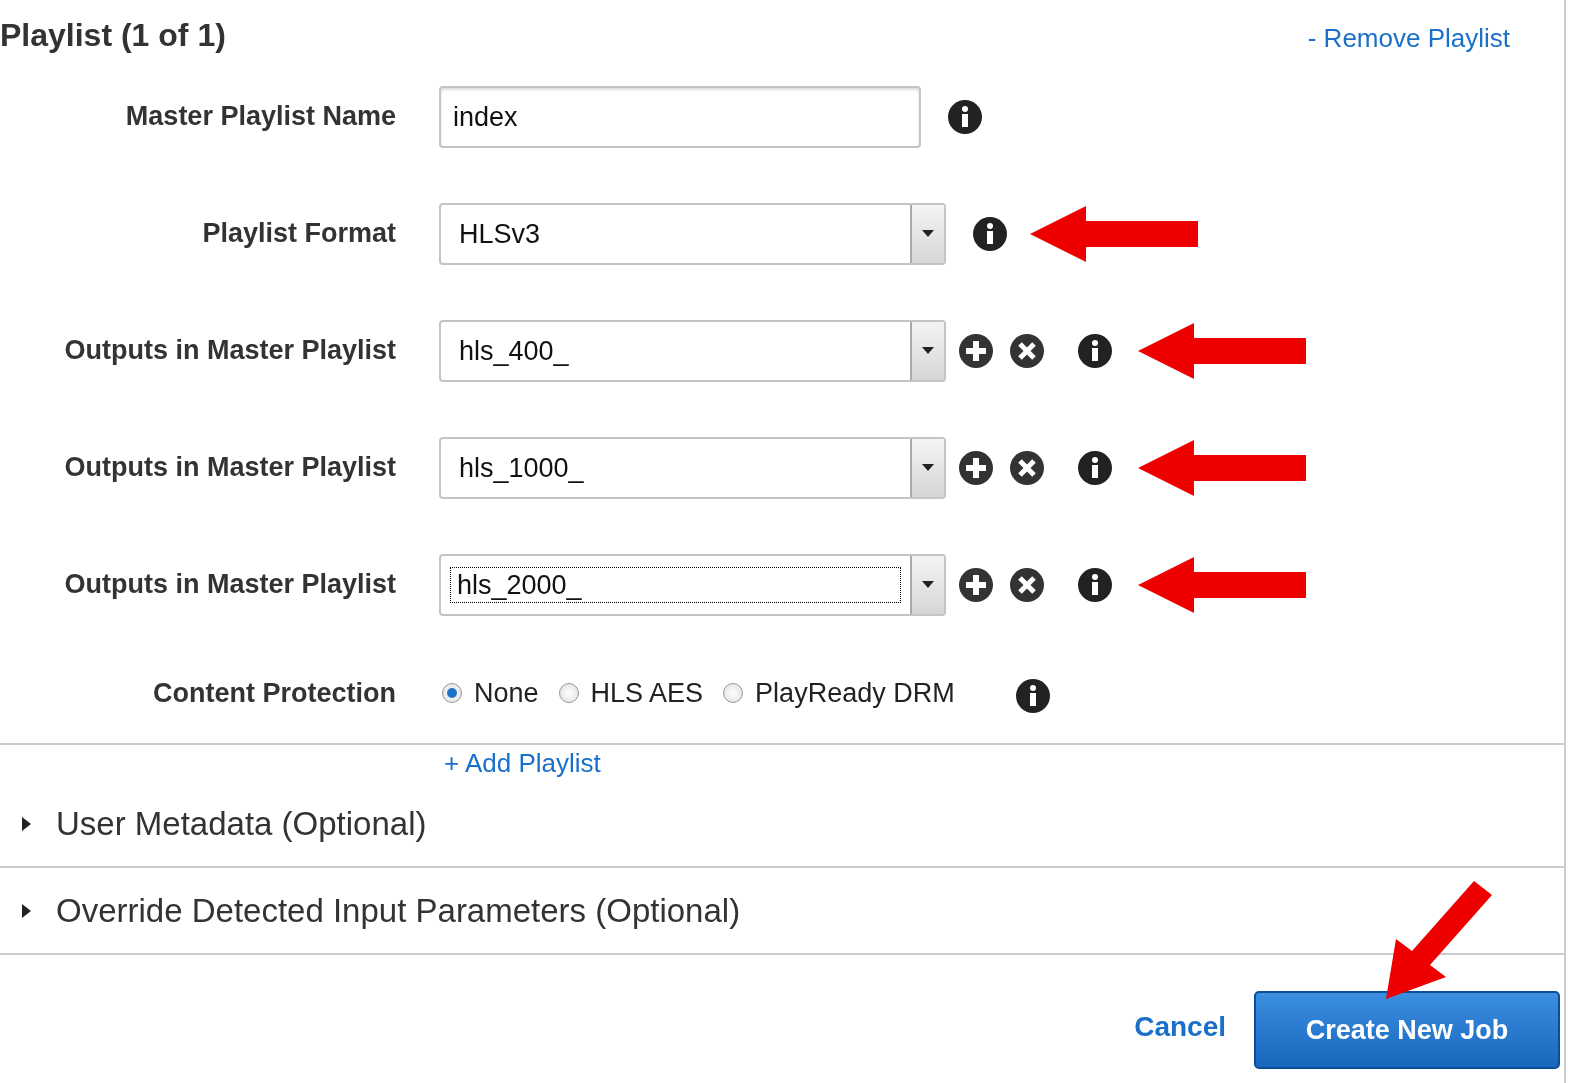 This screenshot has height=1083, width=1582. What do you see at coordinates (692, 233) in the screenshot?
I see `dropdown-field: HLSv3` at bounding box center [692, 233].